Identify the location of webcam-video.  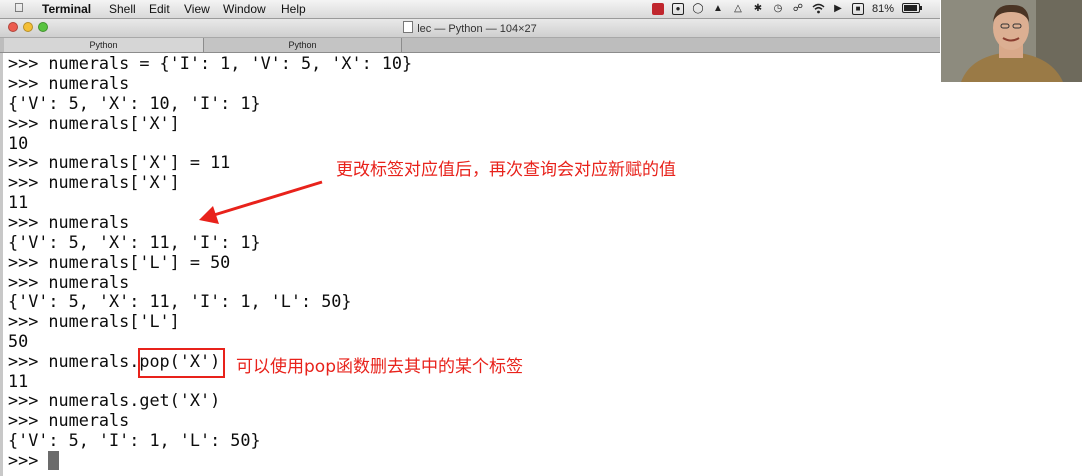
(1011, 41).